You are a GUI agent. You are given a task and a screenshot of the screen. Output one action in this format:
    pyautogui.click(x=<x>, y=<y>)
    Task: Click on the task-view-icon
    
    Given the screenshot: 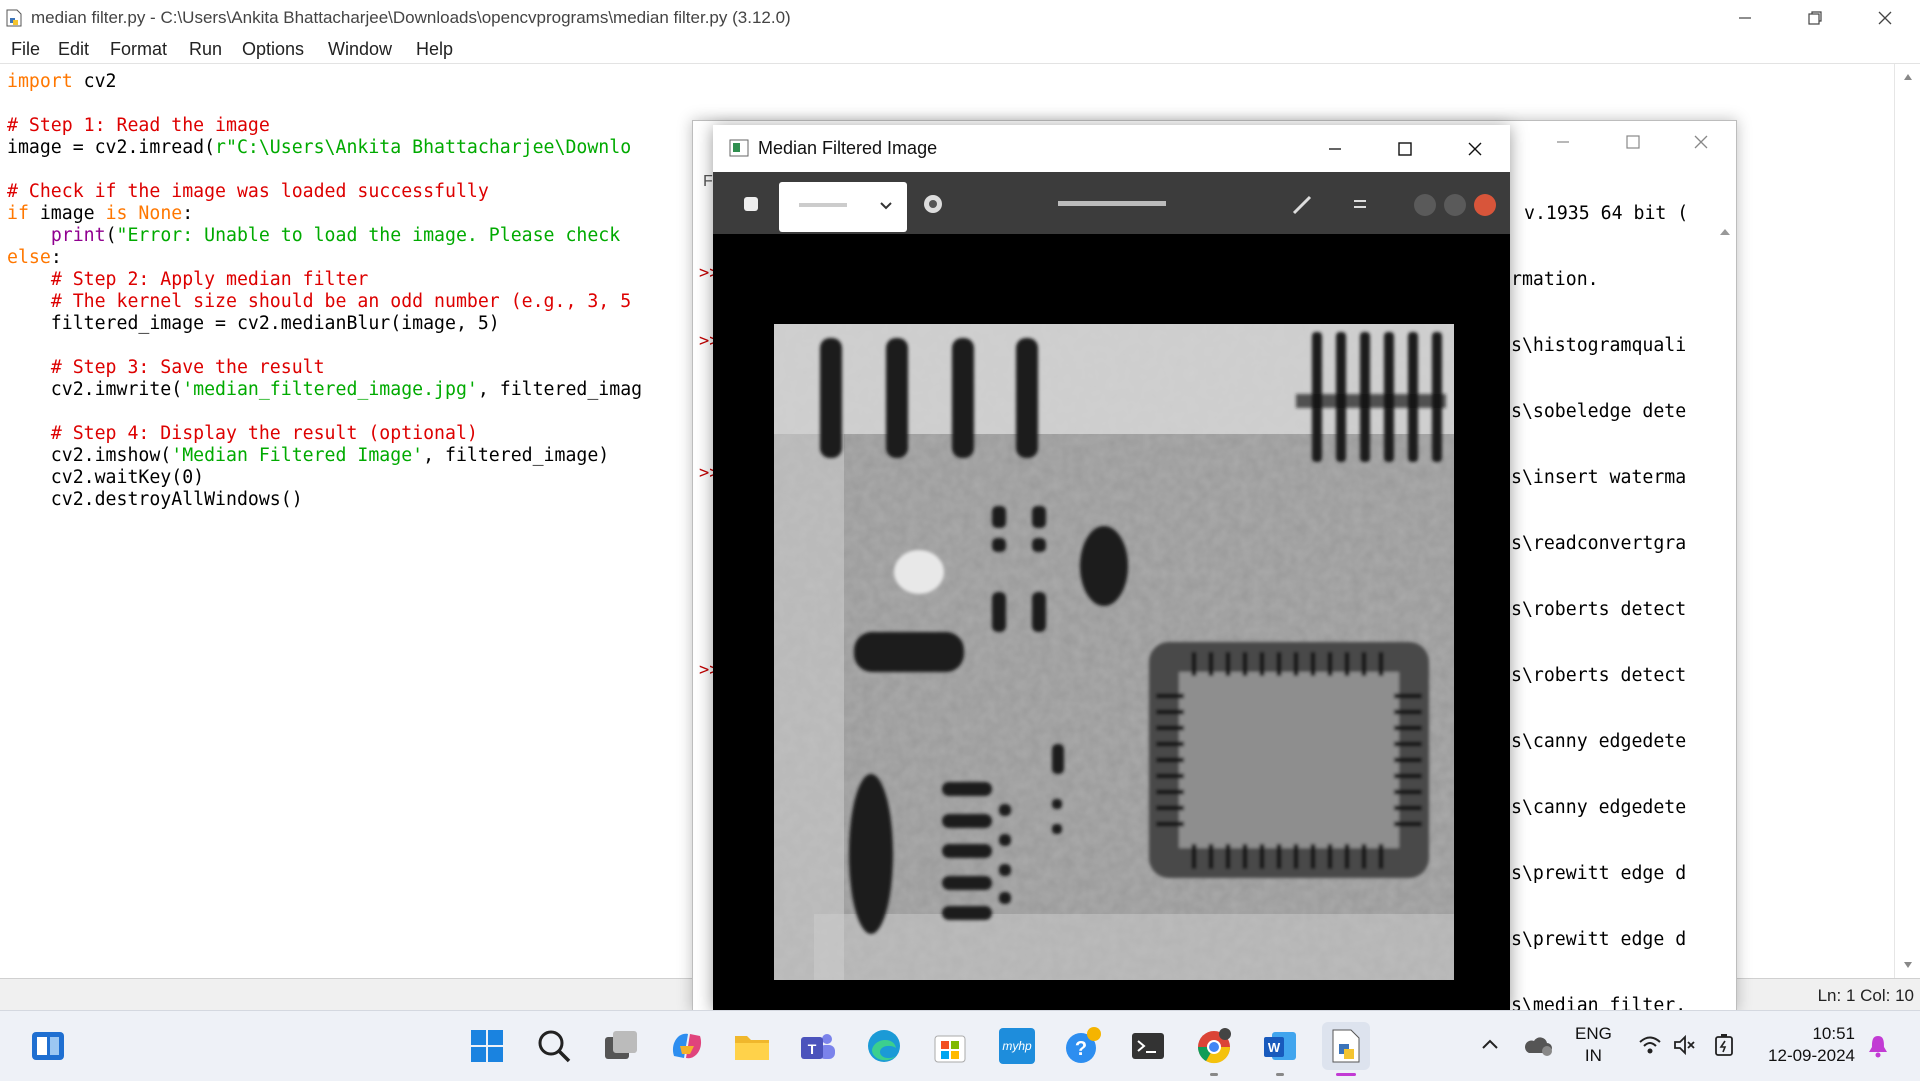 What is the action you would take?
    pyautogui.click(x=621, y=1045)
    